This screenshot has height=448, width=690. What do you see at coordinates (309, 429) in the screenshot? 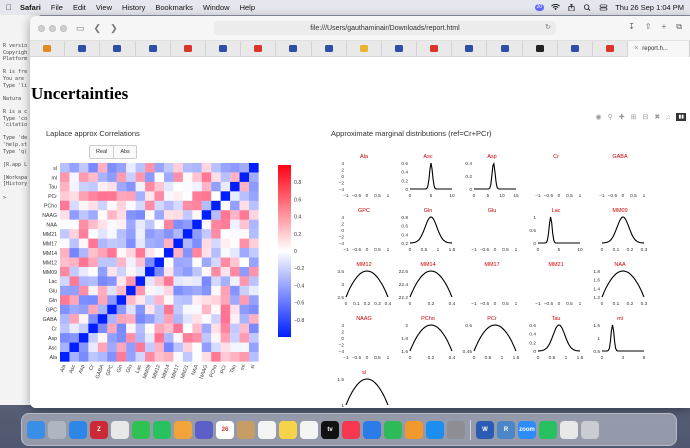
I see `freeform-icon` at bounding box center [309, 429].